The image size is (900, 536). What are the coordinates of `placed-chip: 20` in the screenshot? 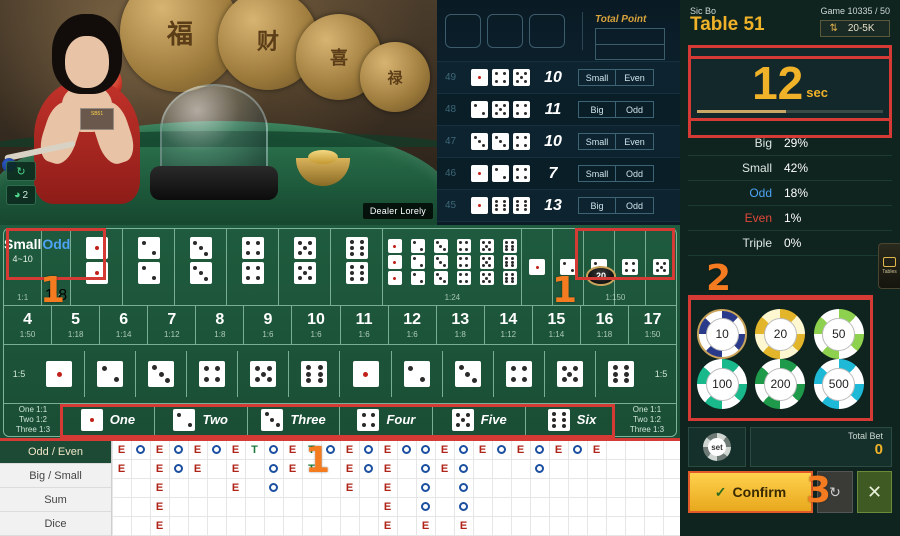 It's located at (601, 276).